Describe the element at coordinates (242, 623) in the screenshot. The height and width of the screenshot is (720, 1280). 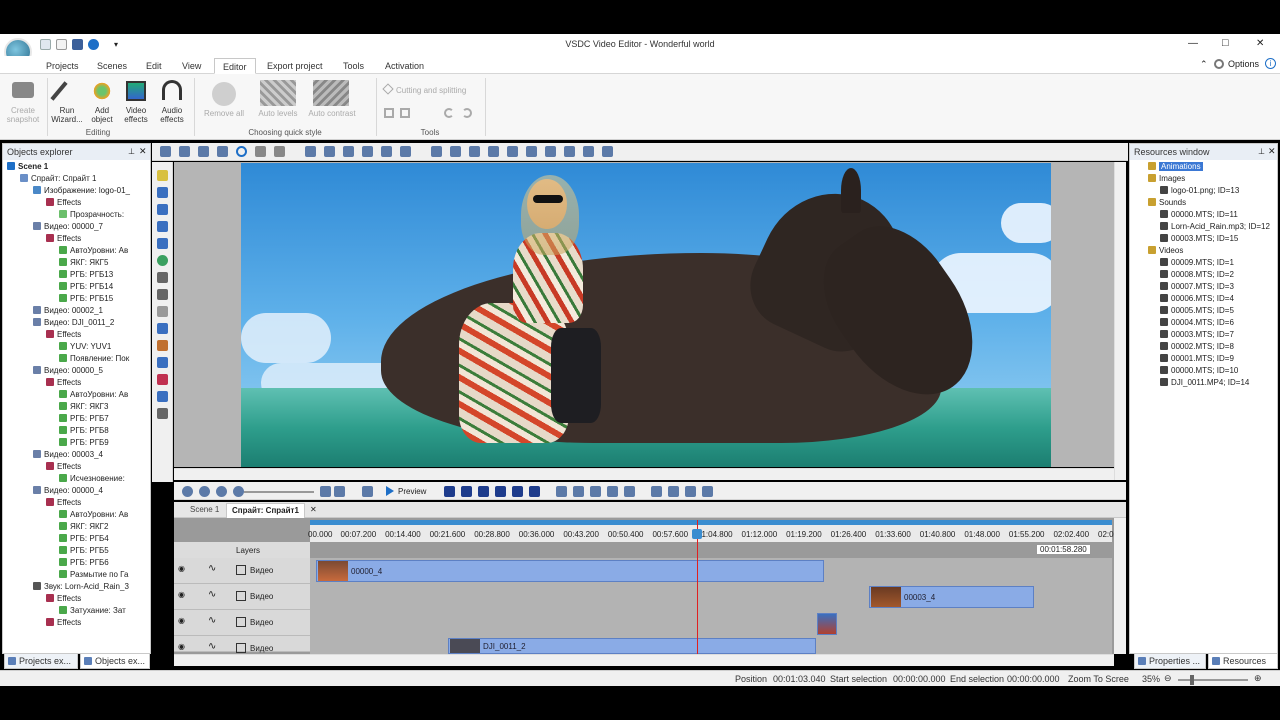
I see `track-header: ◉ ∿ Видео` at that location.